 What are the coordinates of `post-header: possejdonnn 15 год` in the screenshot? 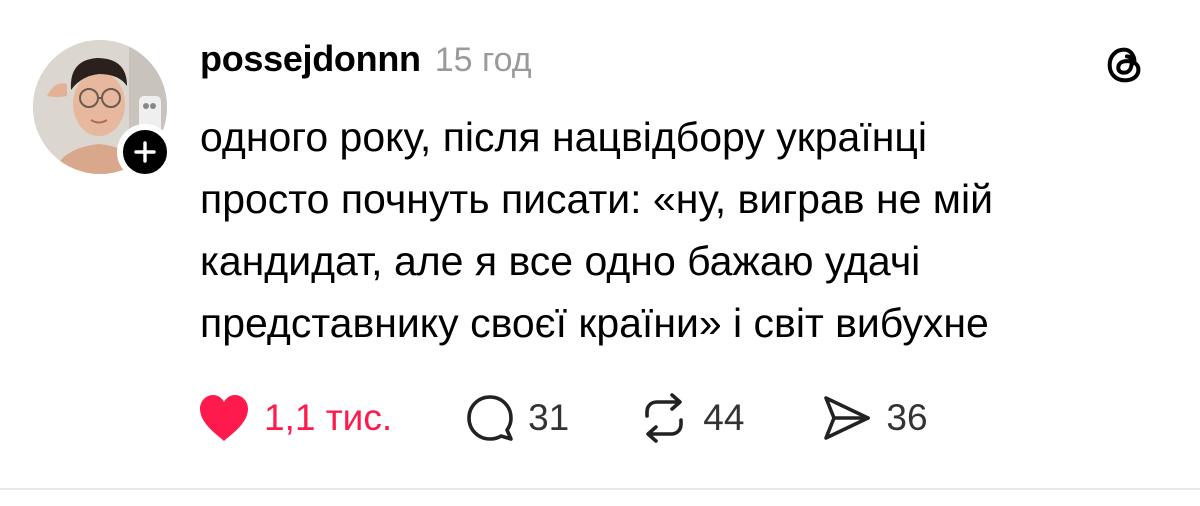 It's located at (366, 63).